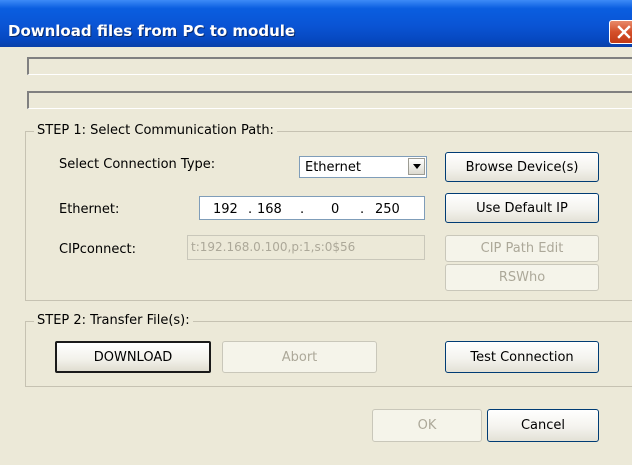 This screenshot has width=632, height=465. Describe the element at coordinates (269, 209) in the screenshot. I see `ip-octet-2: 168` at that location.